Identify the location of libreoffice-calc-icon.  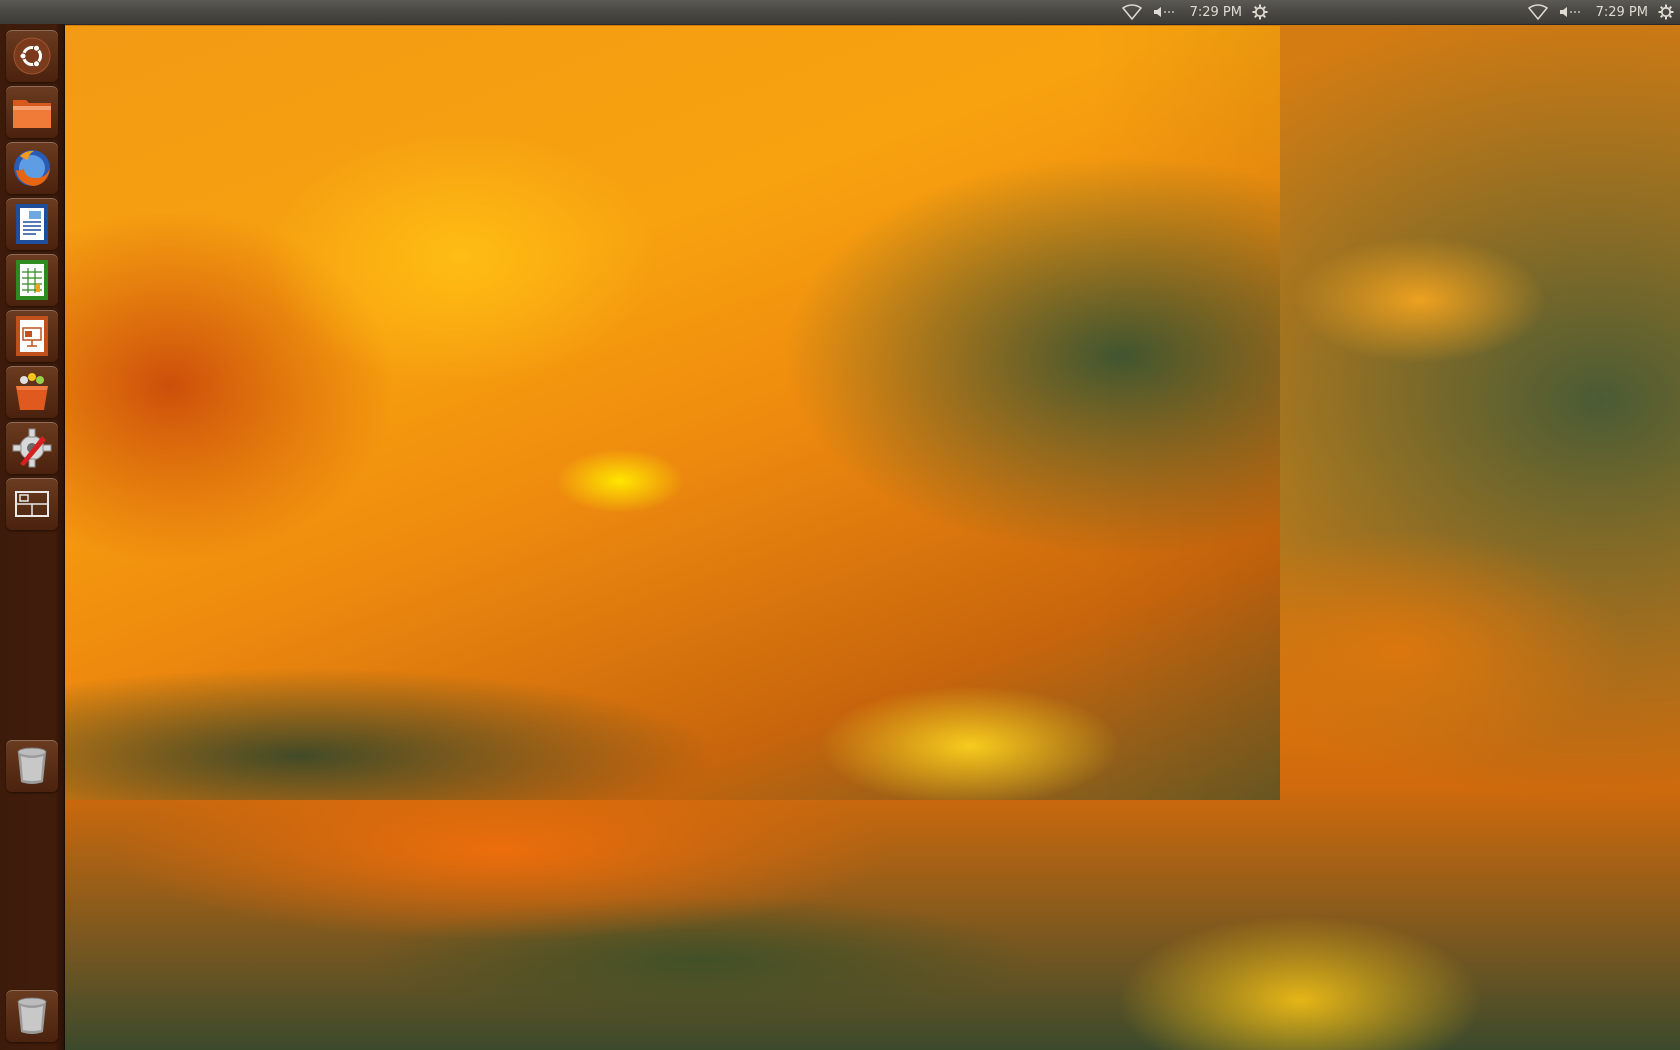
(32, 280).